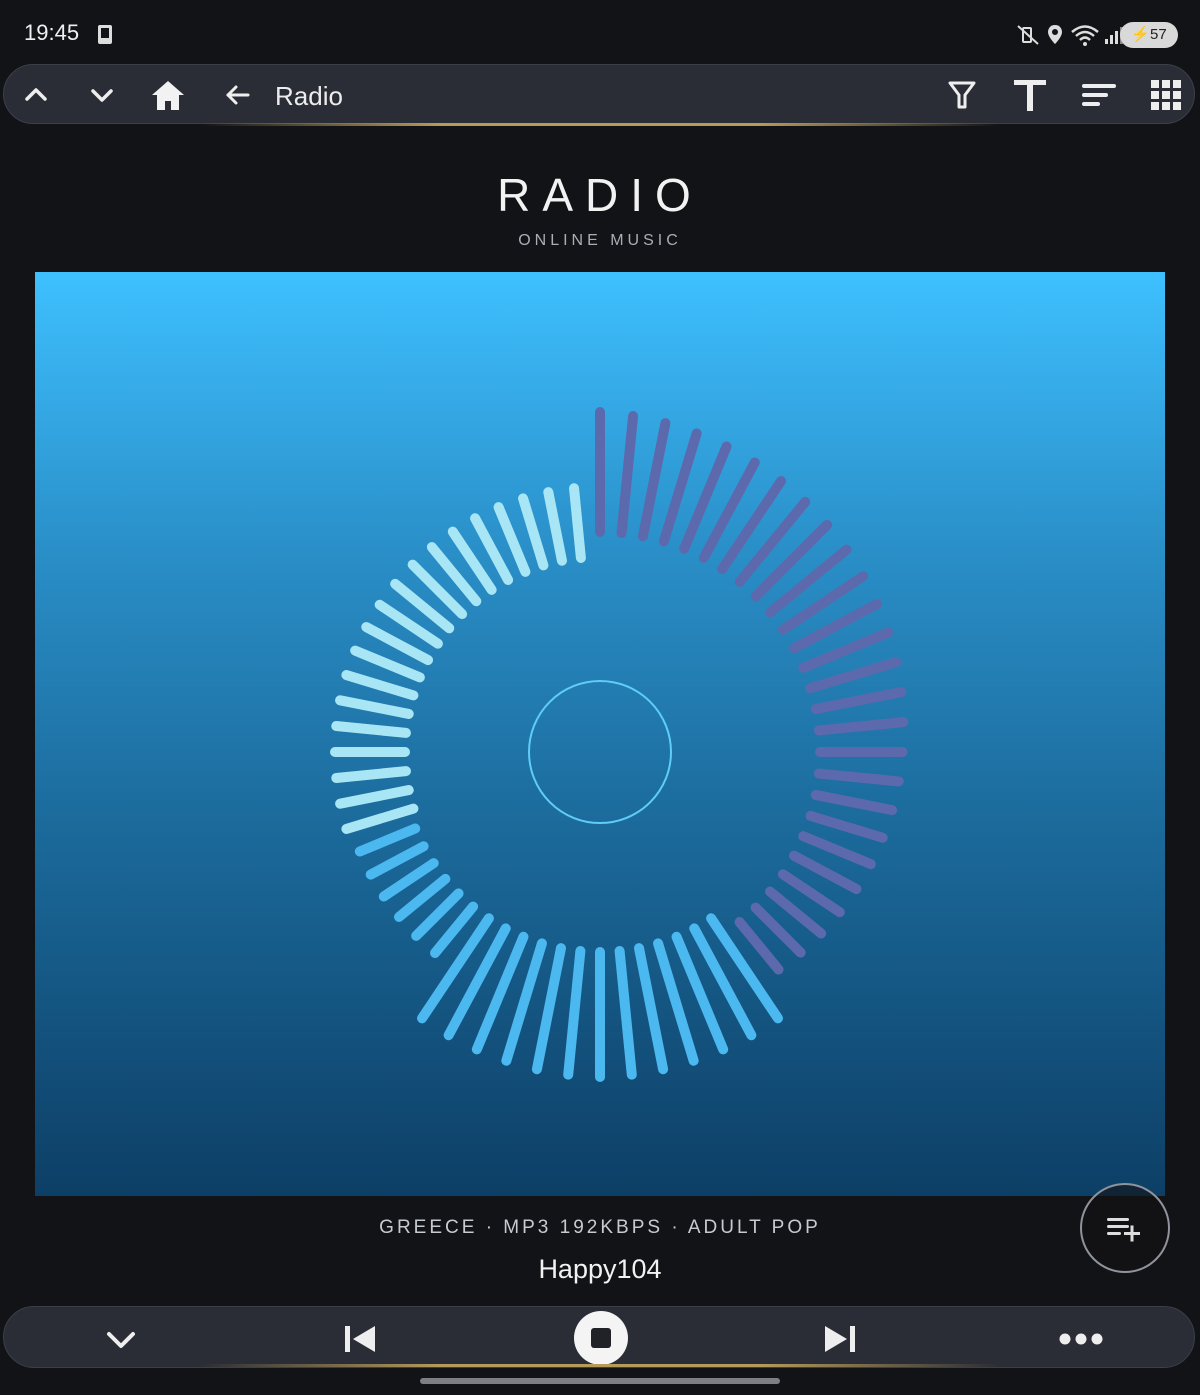 This screenshot has width=1200, height=1395. I want to click on previous-button, so click(360, 1339).